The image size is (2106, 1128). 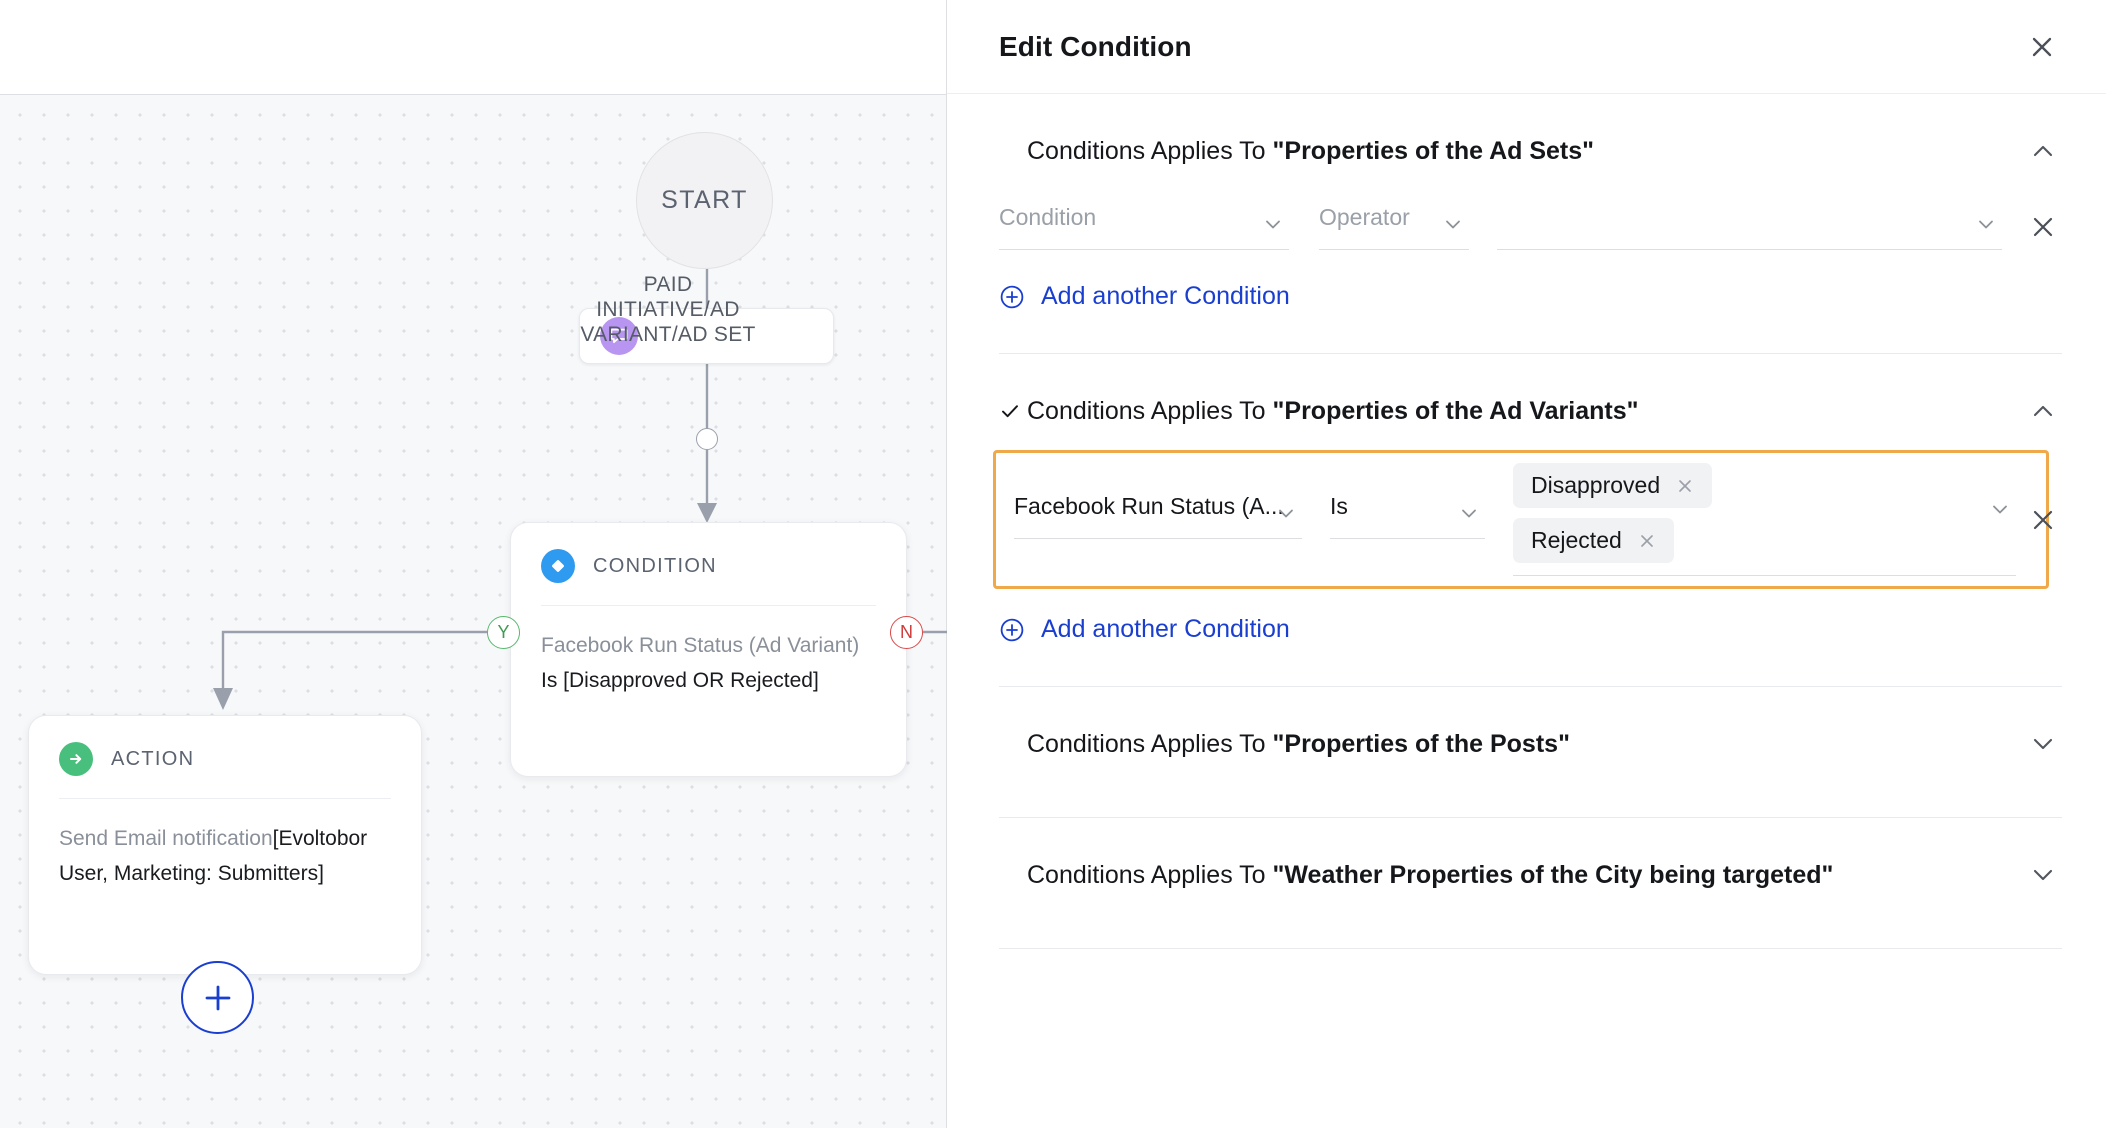 I want to click on section-posts-spacer, so click(x=1530, y=794).